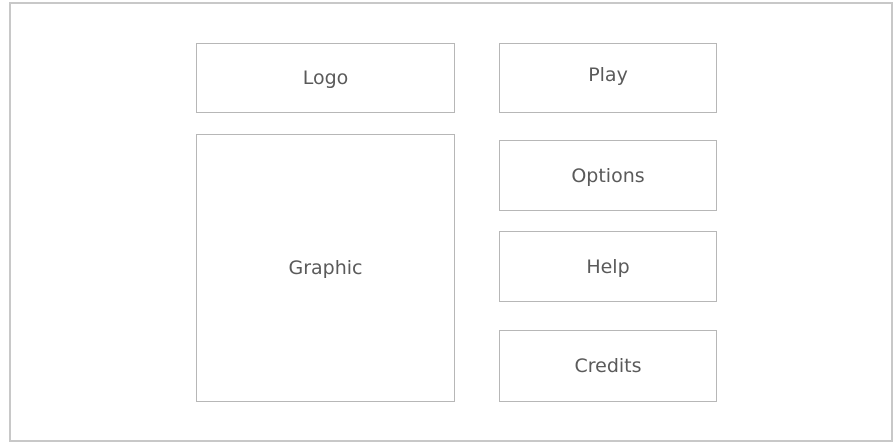 The image size is (895, 442). I want to click on play-button-label: Play, so click(608, 75).